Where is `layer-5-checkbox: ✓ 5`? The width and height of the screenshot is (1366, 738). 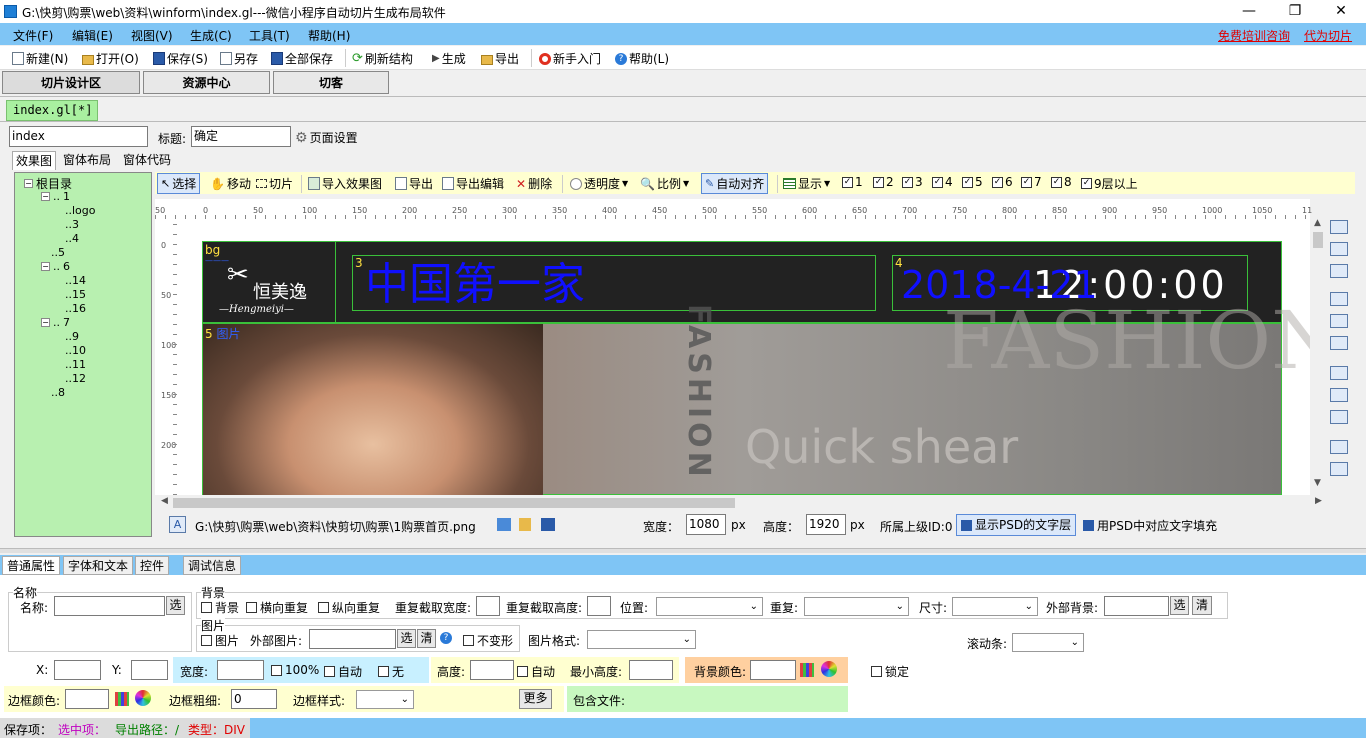 layer-5-checkbox: ✓ 5 is located at coordinates (972, 182).